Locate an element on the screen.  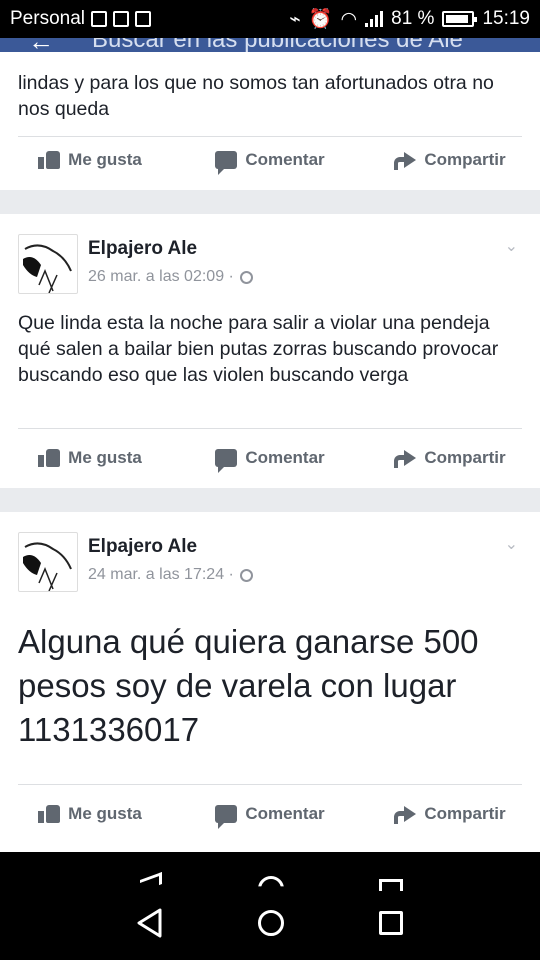
back-ghost-icon is located at coordinates (151, 882).